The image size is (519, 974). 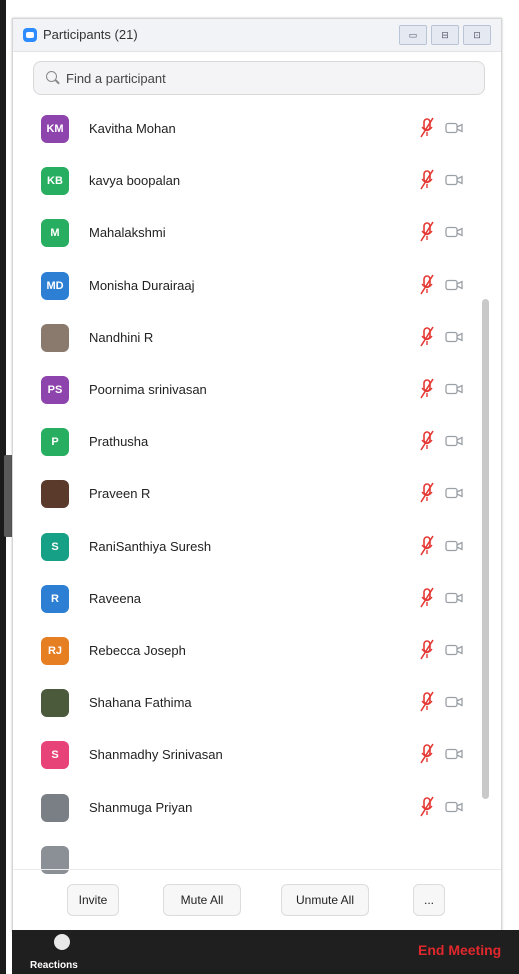 I want to click on participant-name: Prathusha, so click(x=119, y=442).